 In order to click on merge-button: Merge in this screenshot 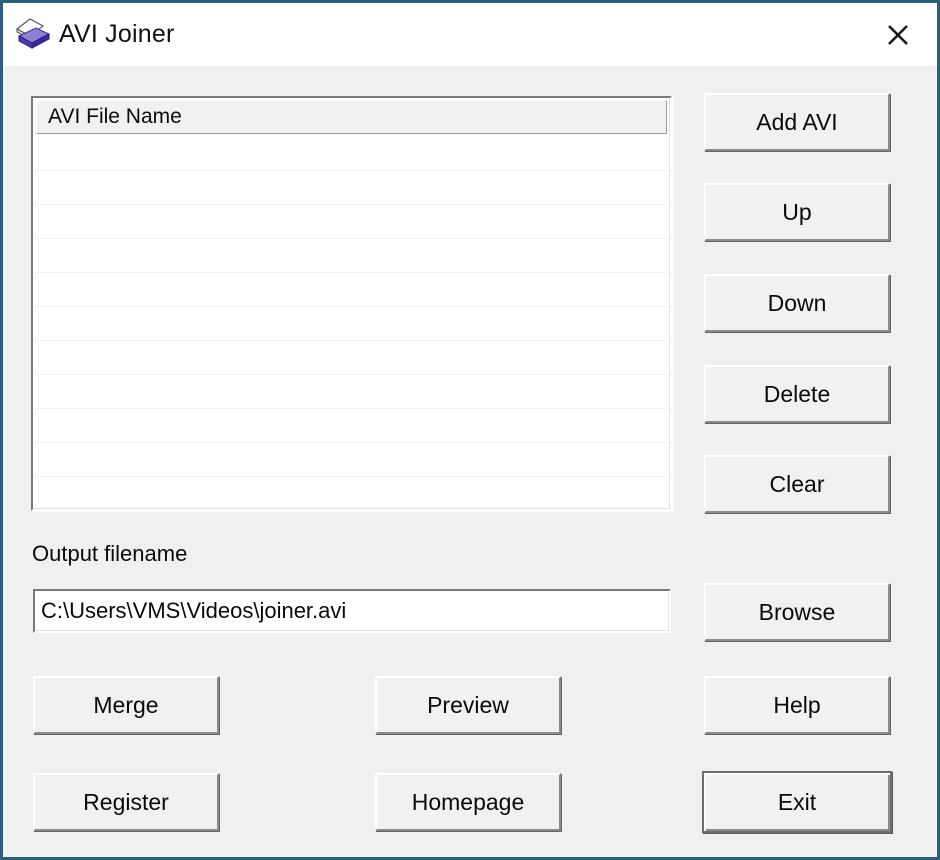, I will do `click(126, 705)`.